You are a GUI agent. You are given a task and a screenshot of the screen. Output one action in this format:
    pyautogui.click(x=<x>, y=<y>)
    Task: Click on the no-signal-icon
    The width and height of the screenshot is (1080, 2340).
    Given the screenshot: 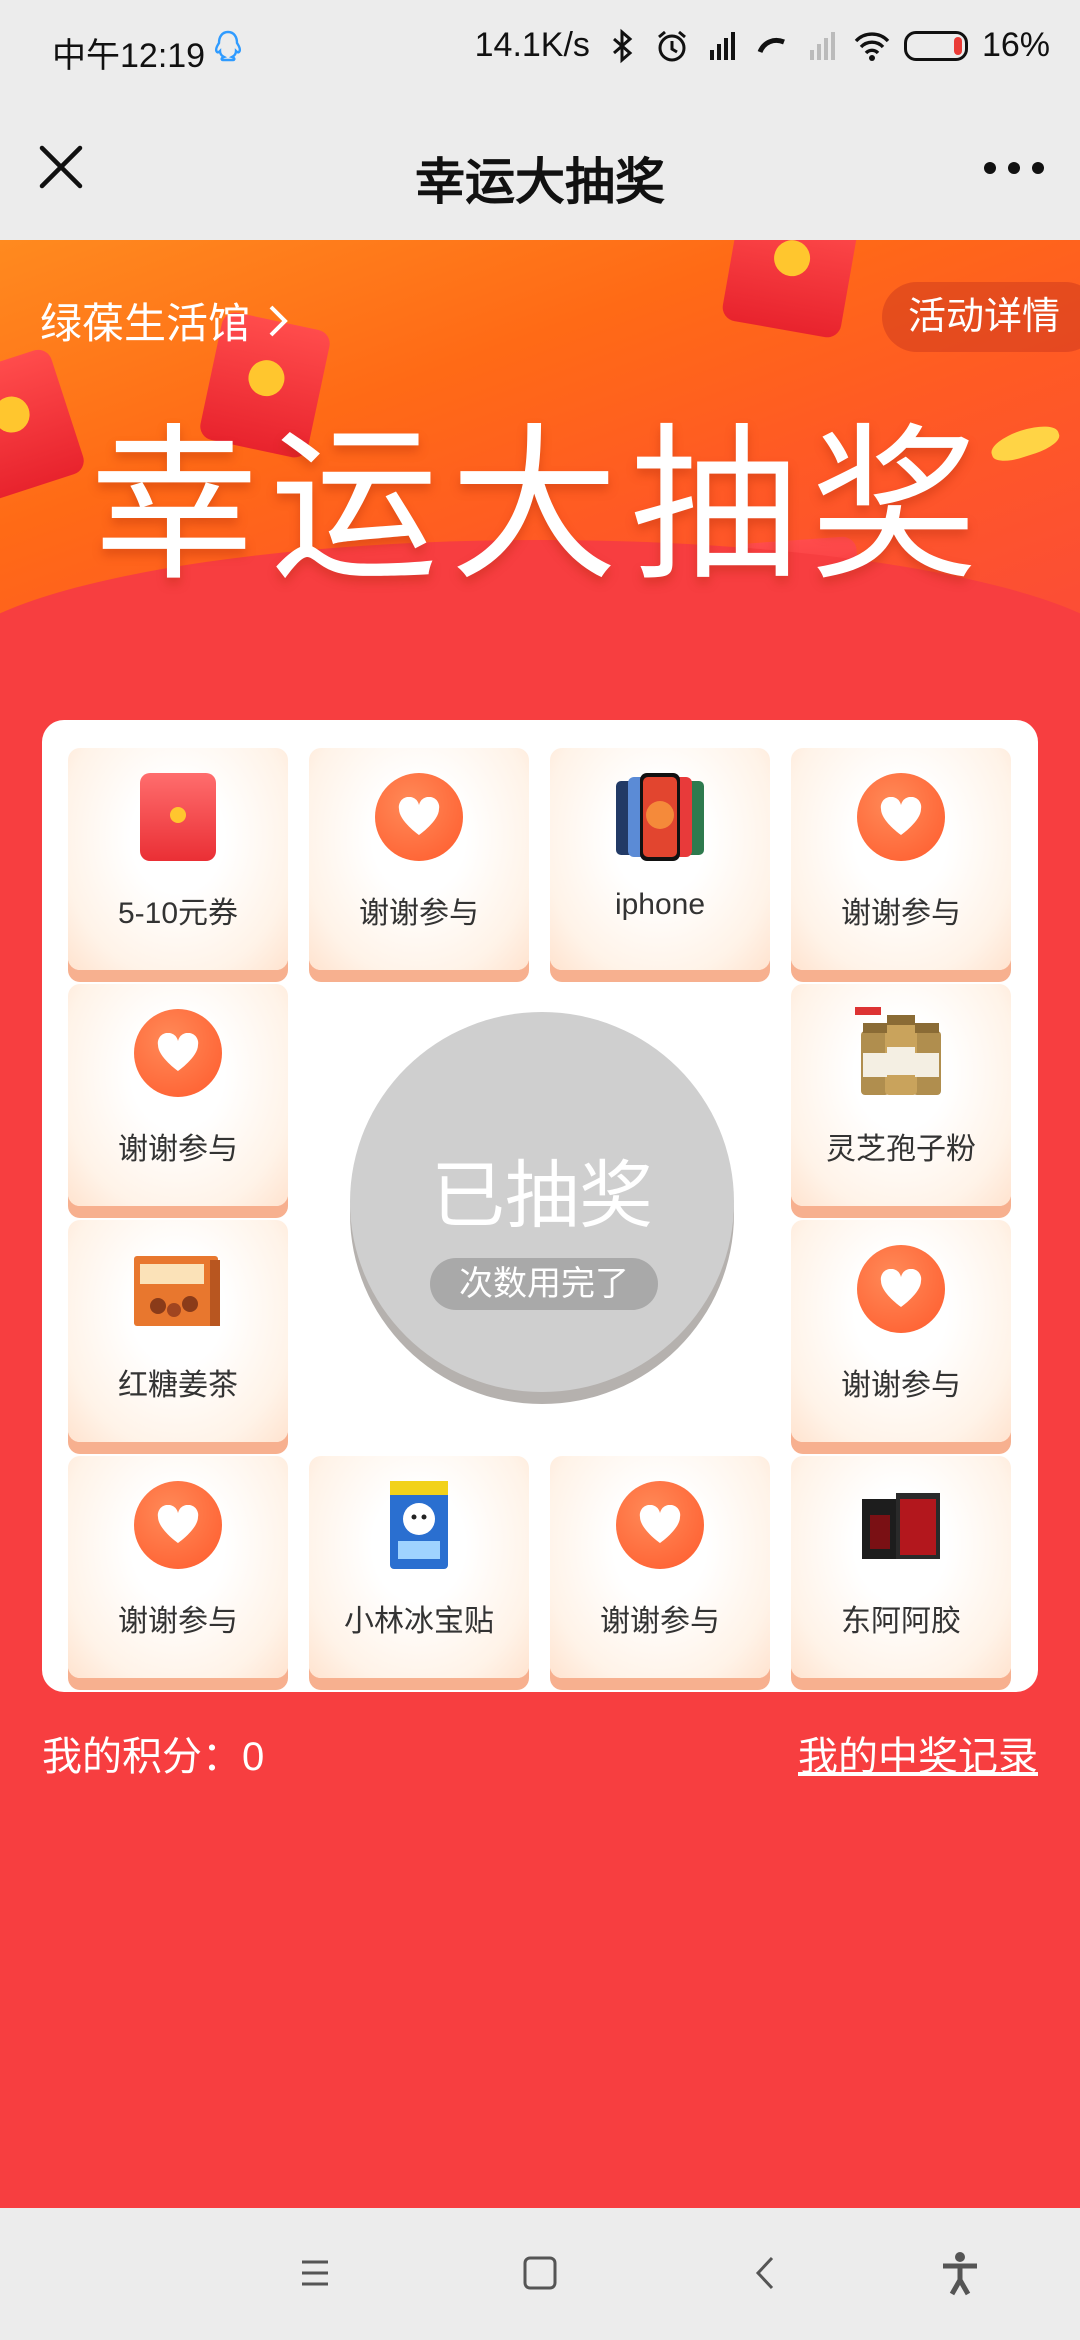 What is the action you would take?
    pyautogui.click(x=822, y=45)
    